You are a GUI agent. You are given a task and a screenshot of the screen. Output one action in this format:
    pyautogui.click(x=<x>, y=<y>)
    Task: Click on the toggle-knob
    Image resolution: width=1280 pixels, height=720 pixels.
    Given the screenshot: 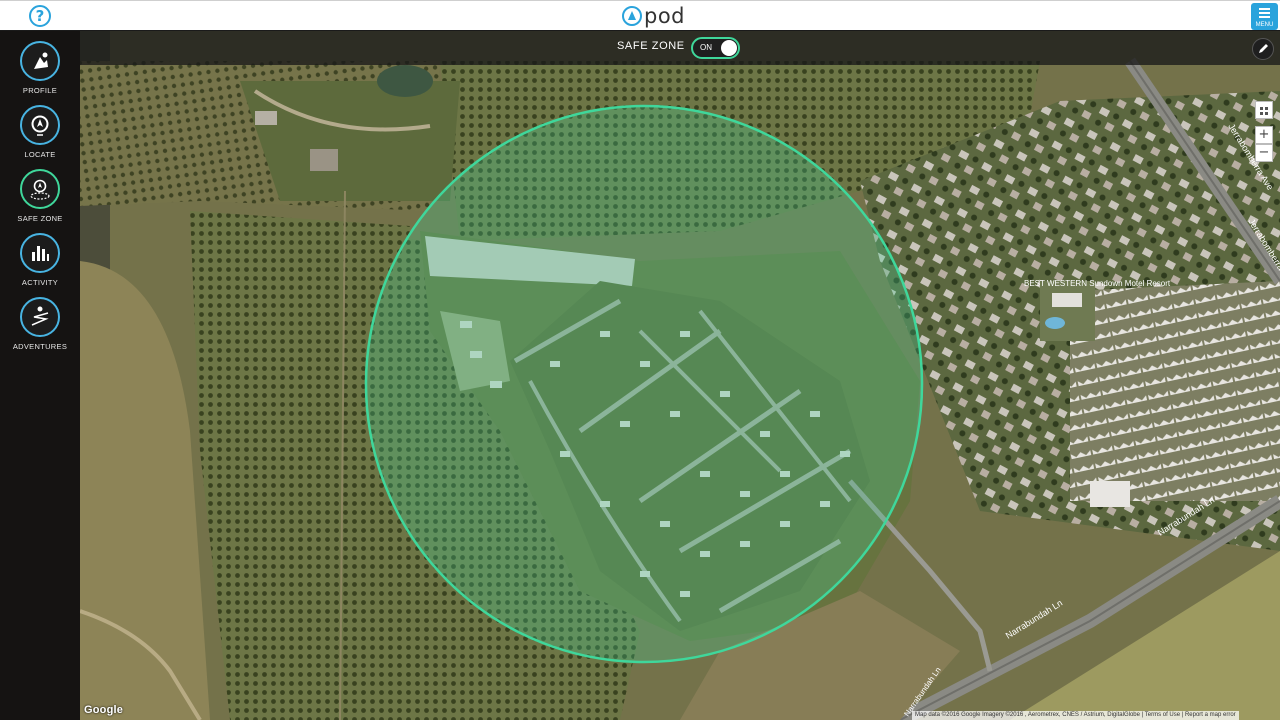 What is the action you would take?
    pyautogui.click(x=729, y=48)
    